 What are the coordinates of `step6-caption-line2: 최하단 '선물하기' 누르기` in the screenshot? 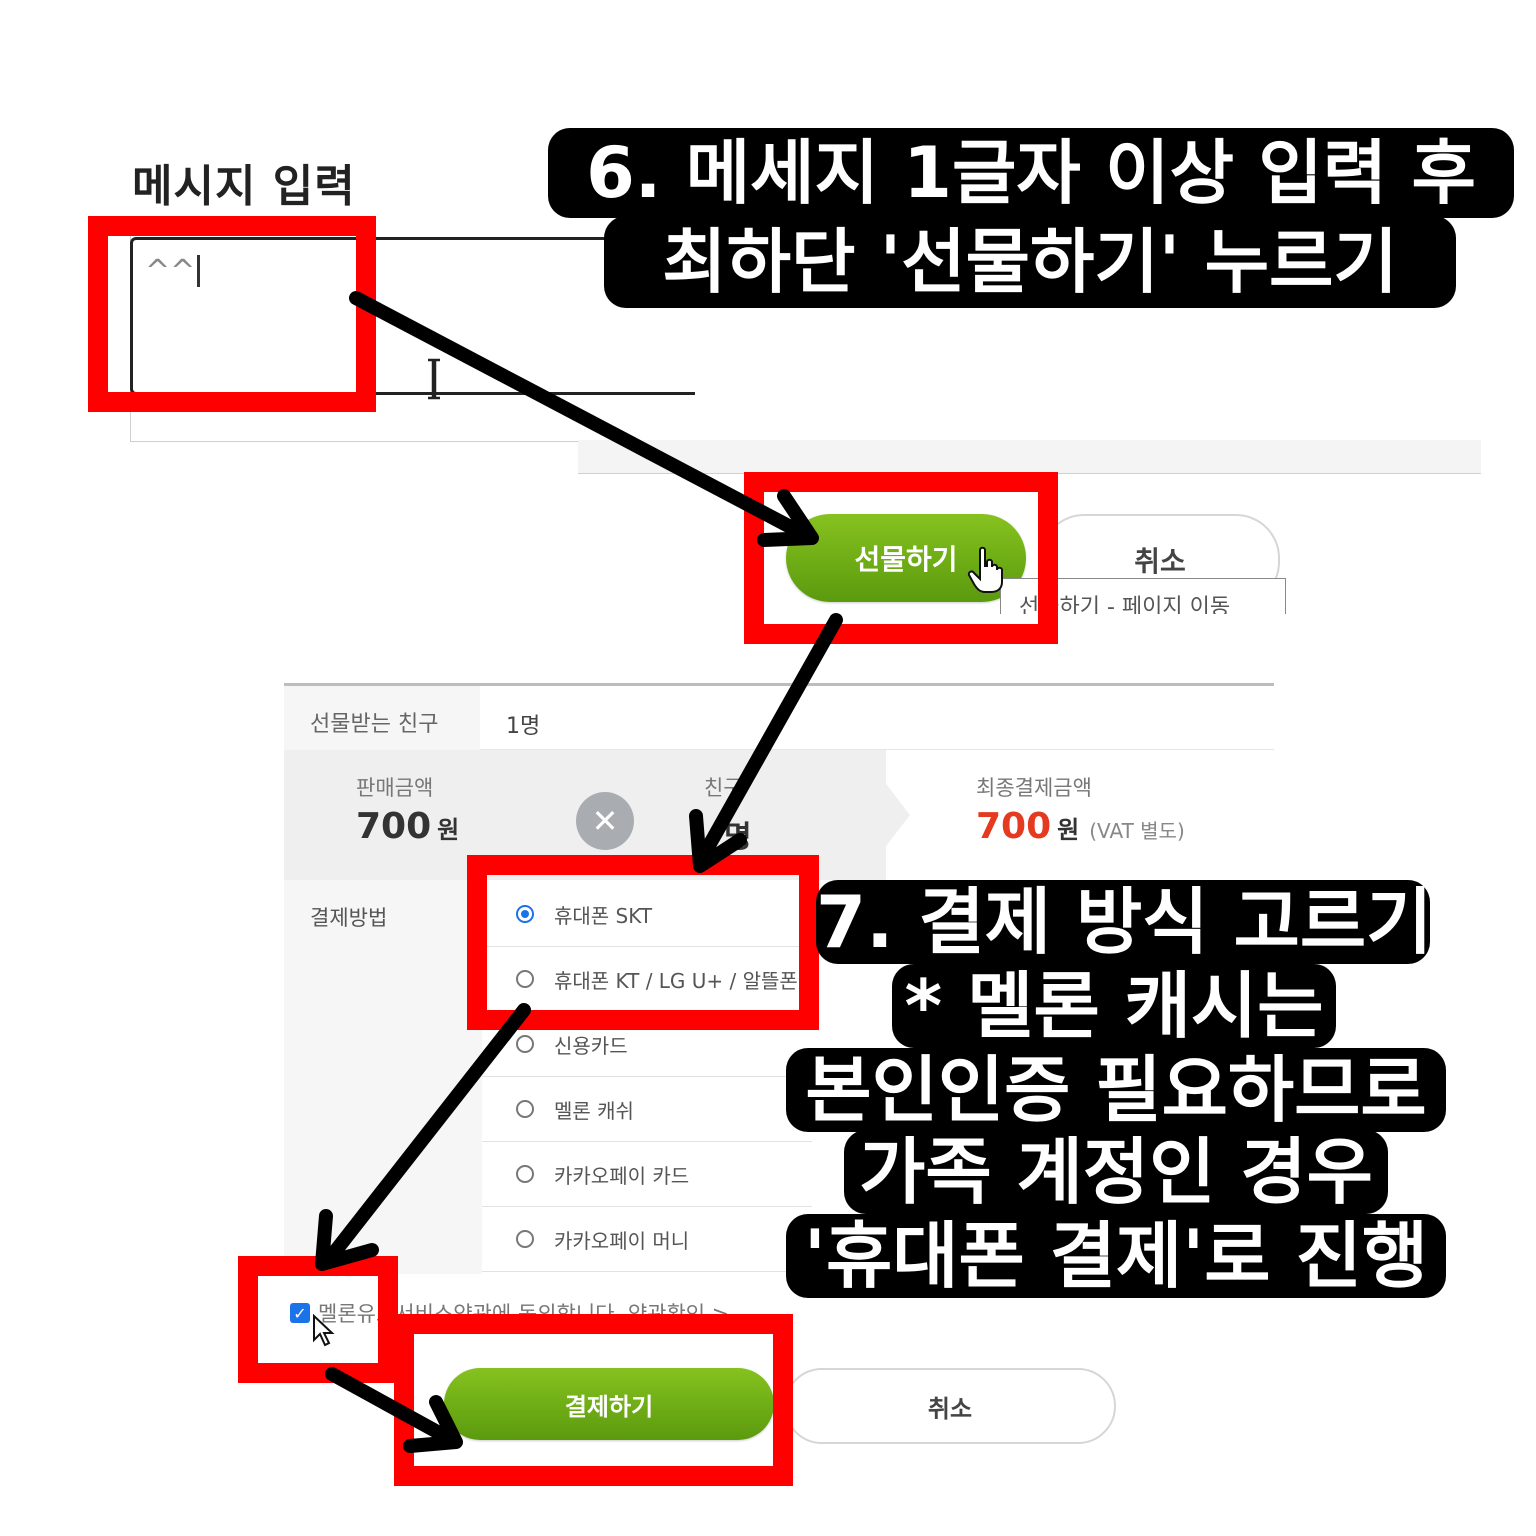 It's located at (1030, 262).